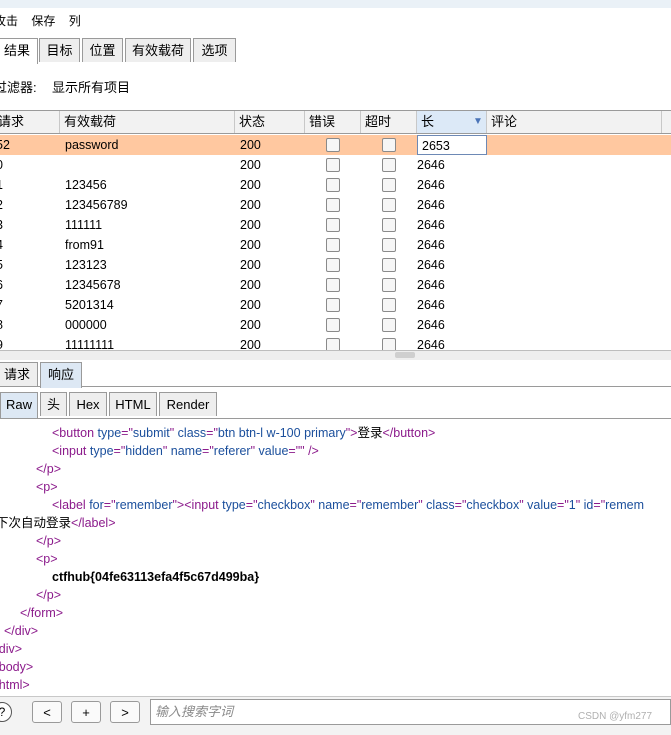 The height and width of the screenshot is (735, 671). Describe the element at coordinates (19, 374) in the screenshot. I see `tab-request: 请求` at that location.